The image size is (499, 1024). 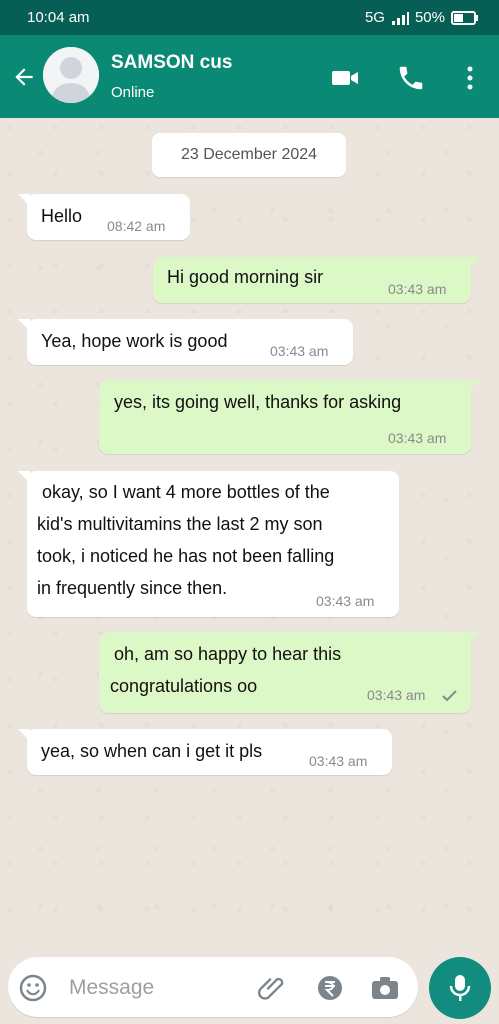 I want to click on avatar, so click(x=71, y=75).